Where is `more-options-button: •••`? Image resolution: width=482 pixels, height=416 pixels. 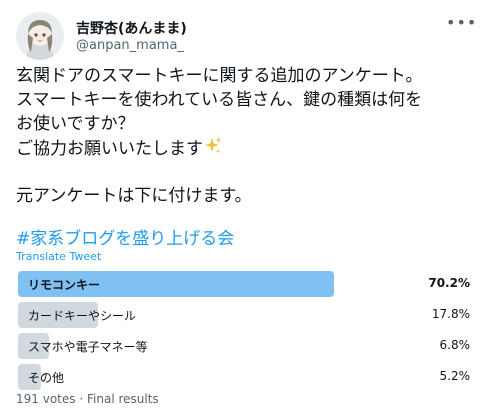
more-options-button: ••• is located at coordinates (461, 24).